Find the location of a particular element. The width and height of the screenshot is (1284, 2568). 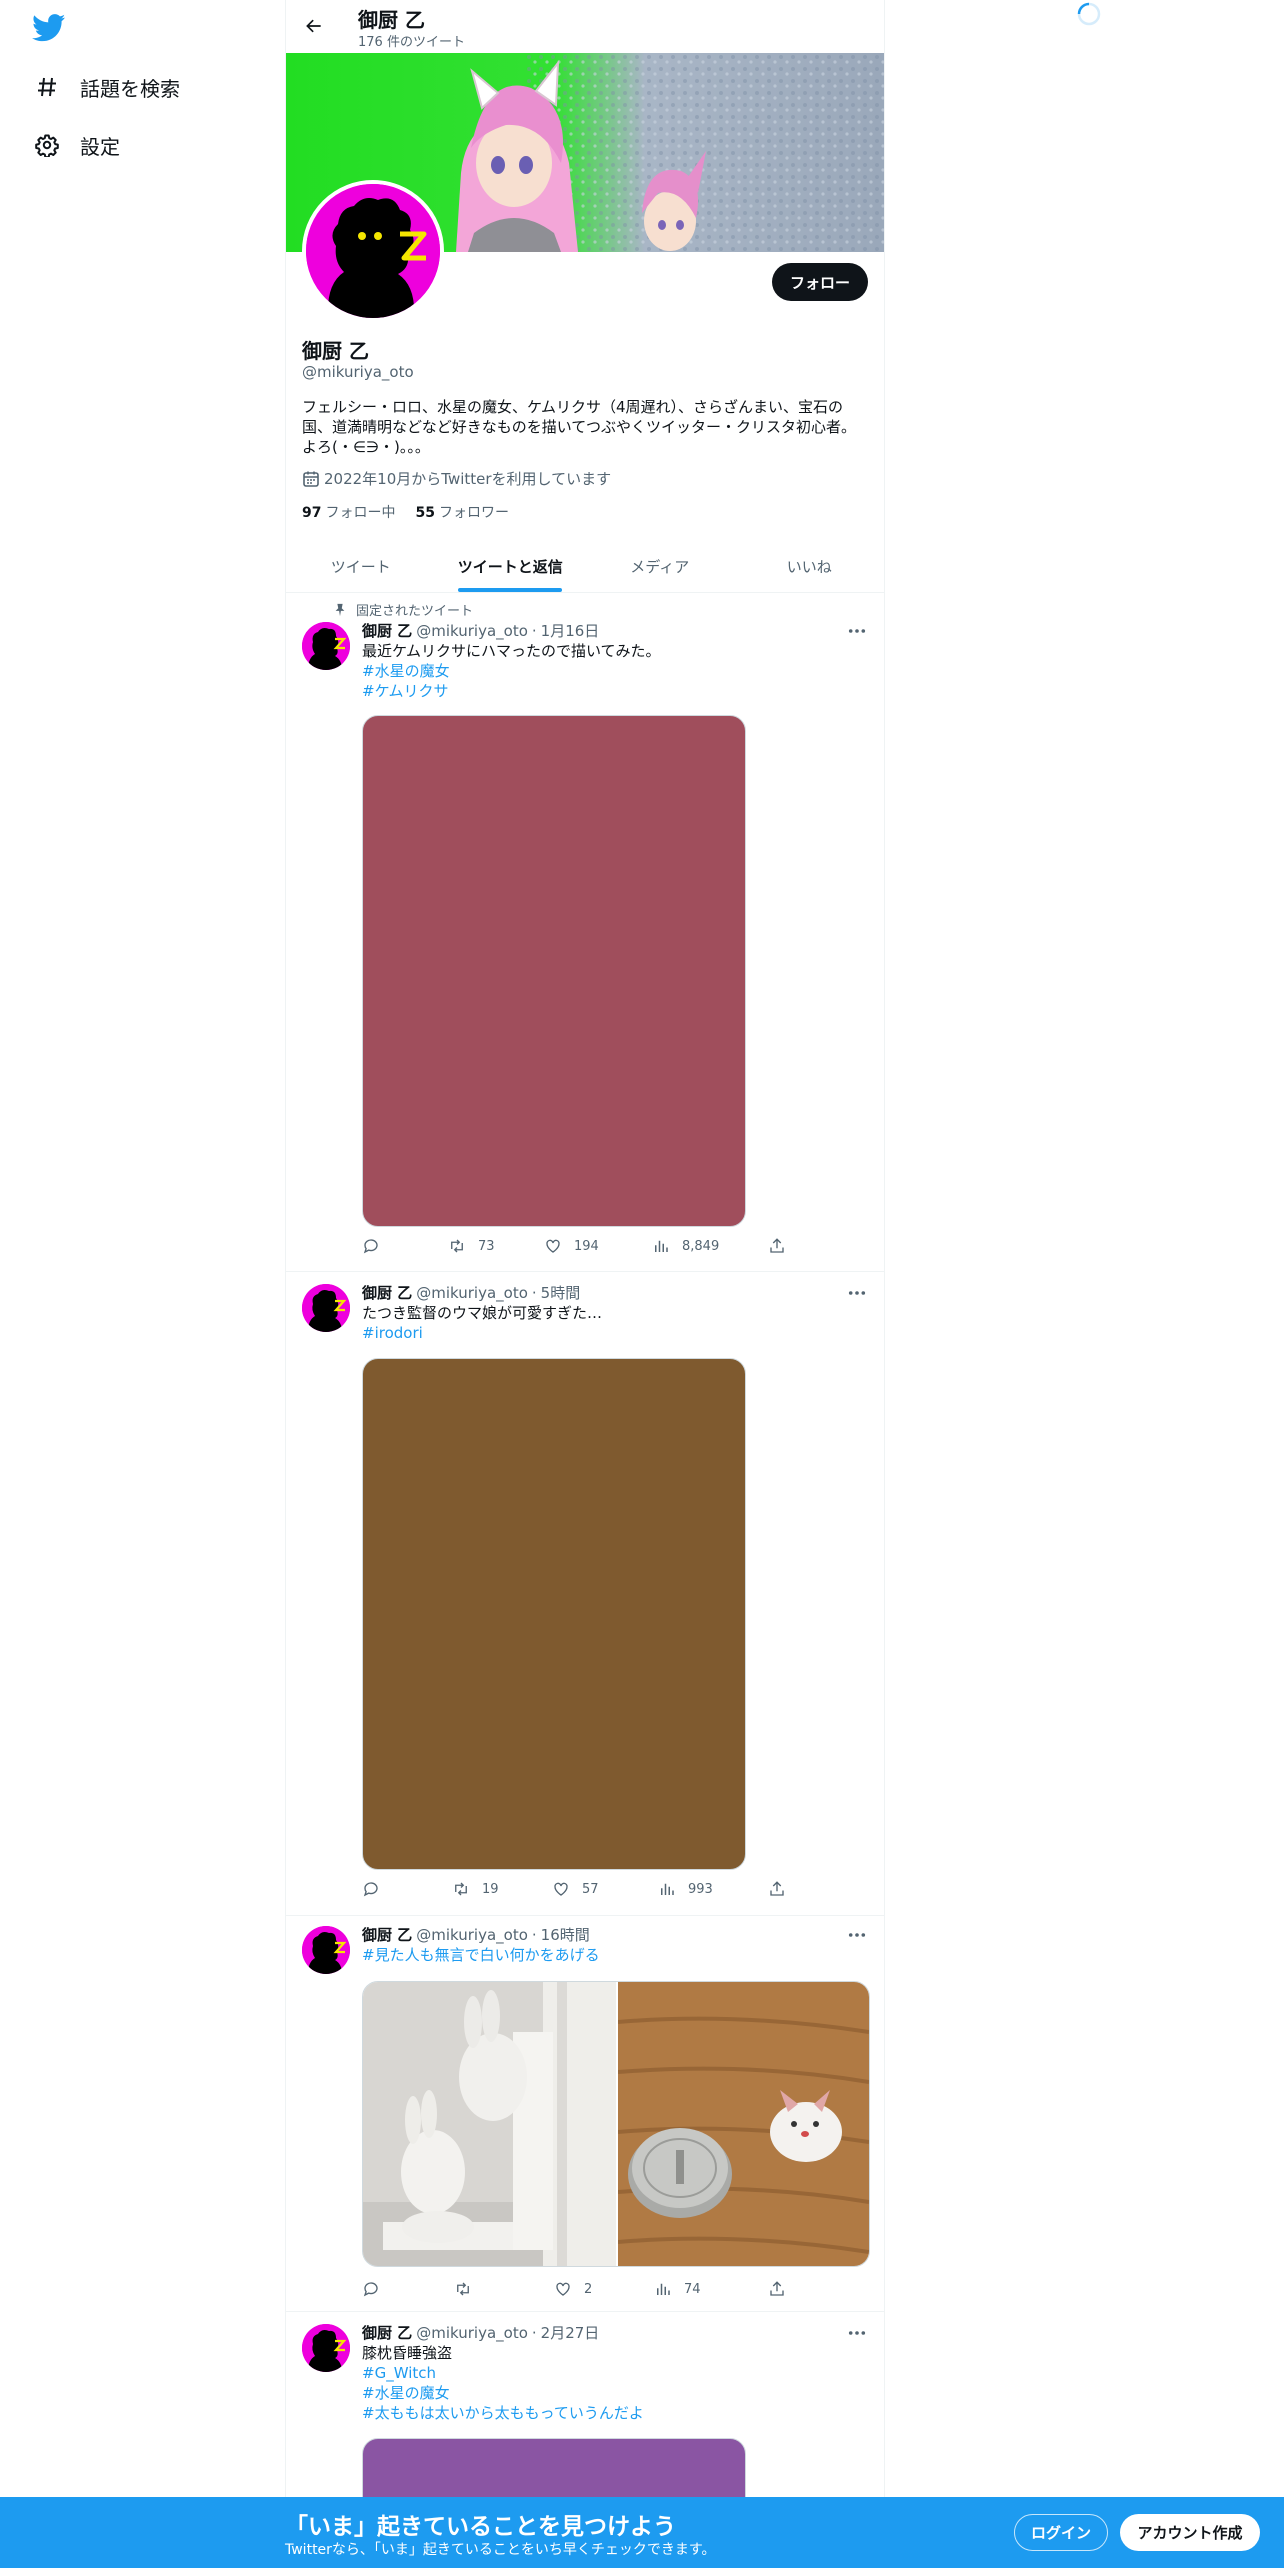

retweet-button: 19 is located at coordinates (475, 1889).